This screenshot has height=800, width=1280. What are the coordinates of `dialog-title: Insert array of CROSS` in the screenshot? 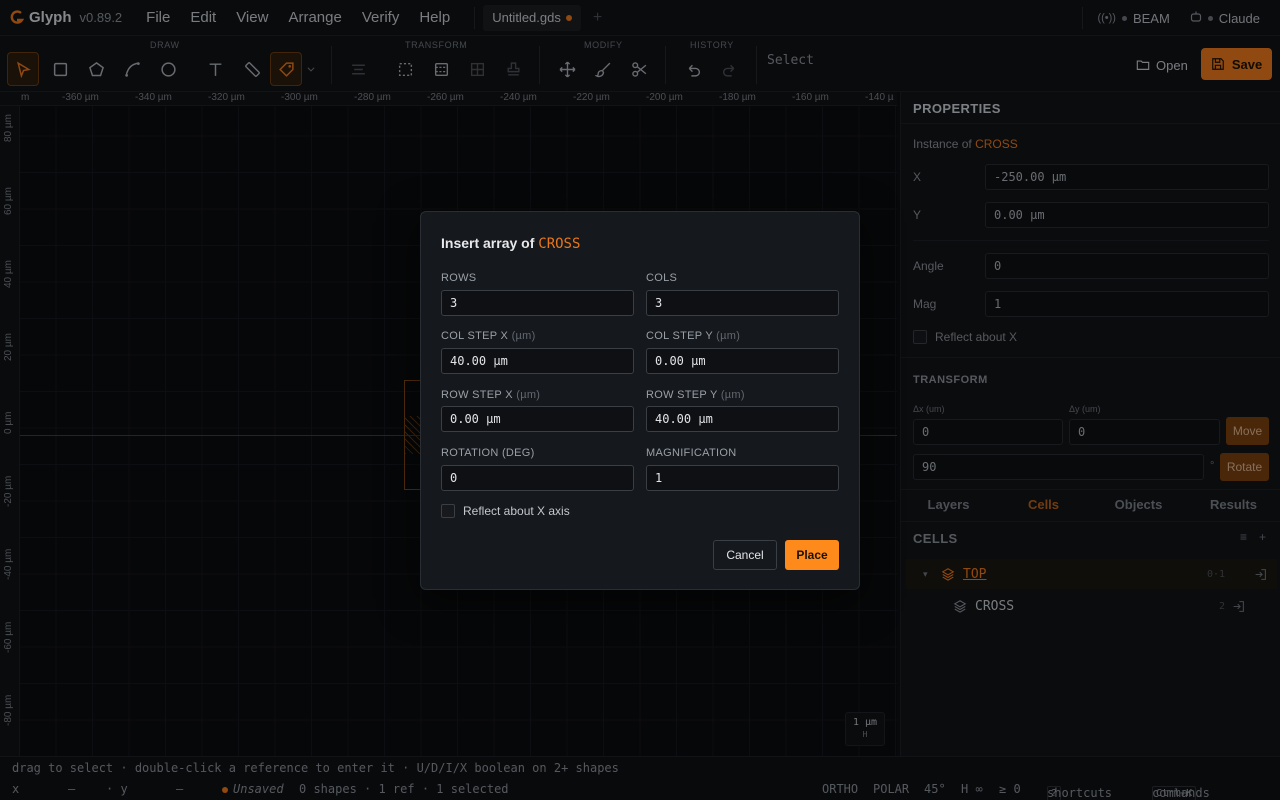 It's located at (510, 243).